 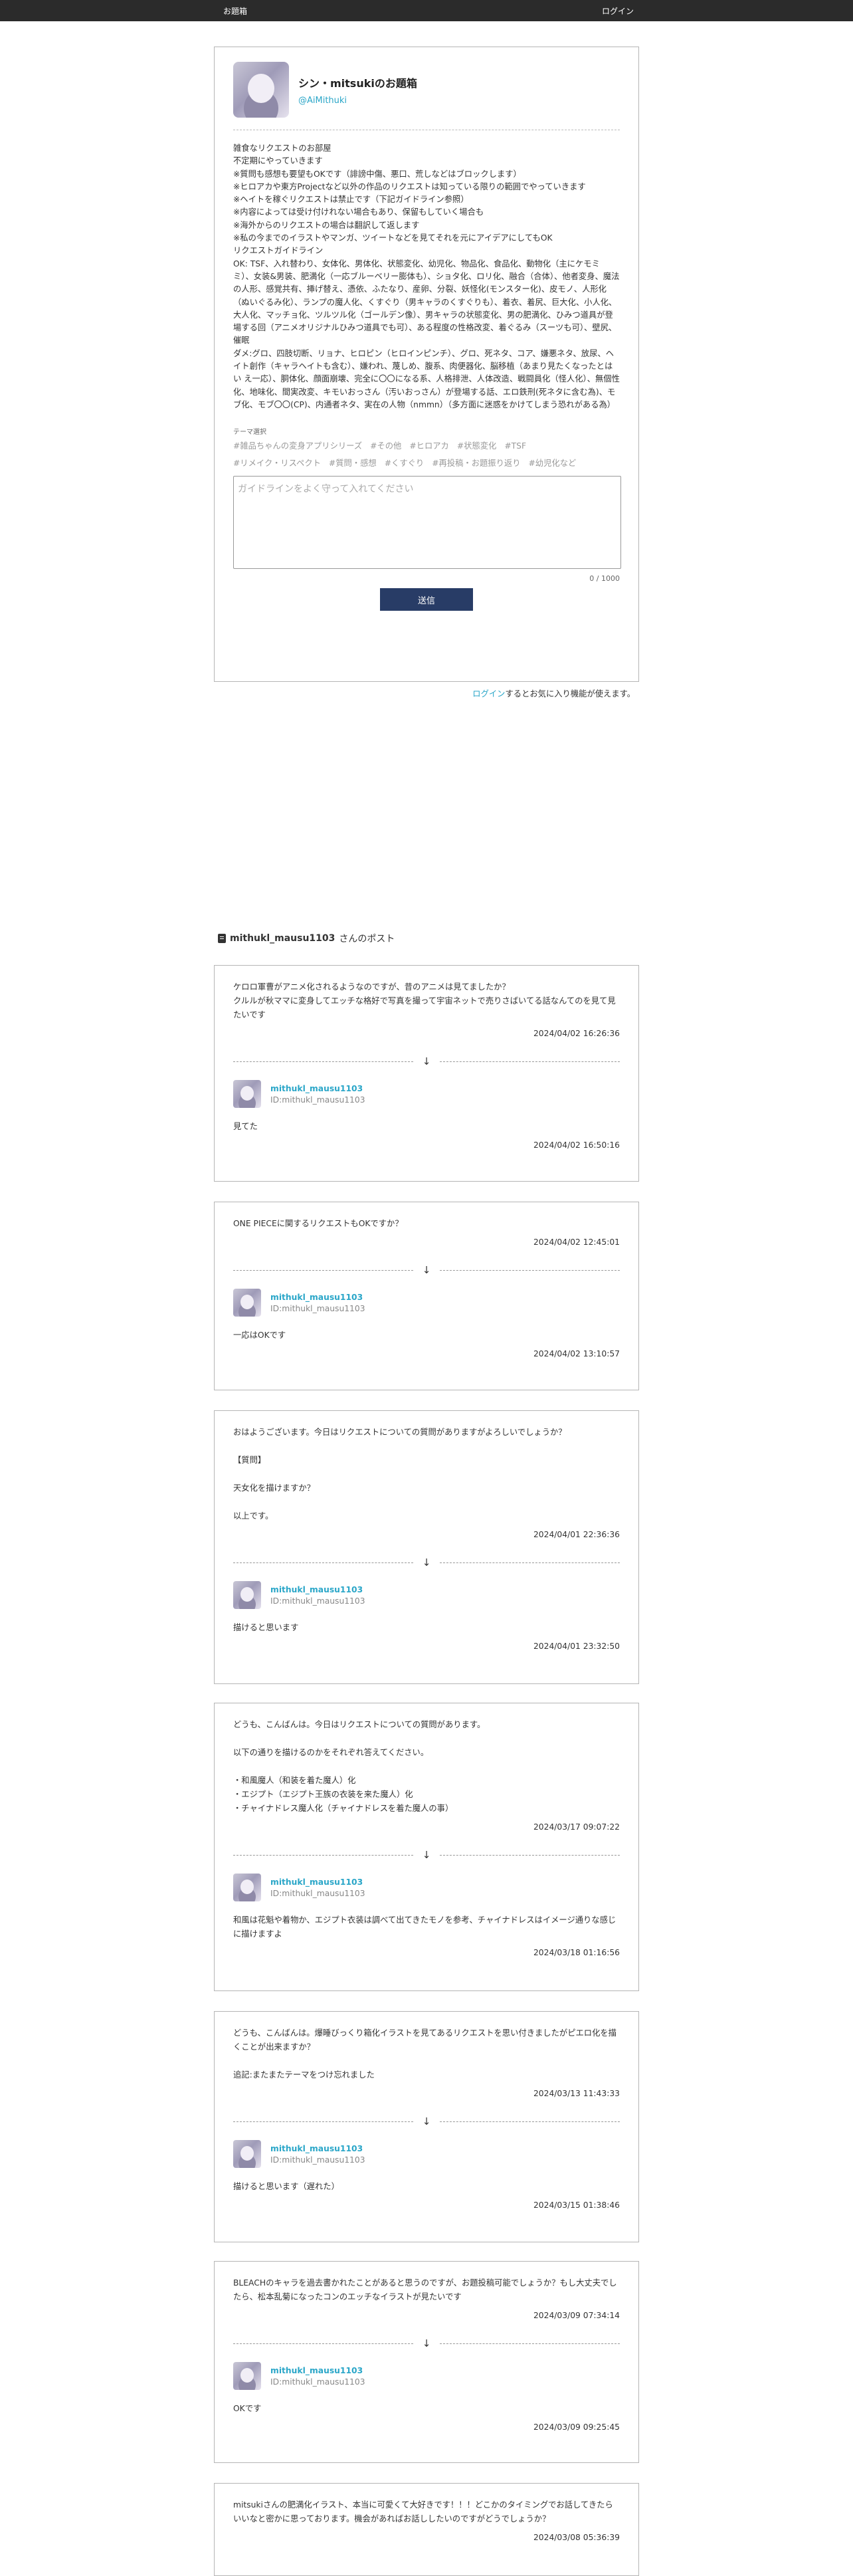 What do you see at coordinates (618, 11) in the screenshot?
I see `login-link: ログイン` at bounding box center [618, 11].